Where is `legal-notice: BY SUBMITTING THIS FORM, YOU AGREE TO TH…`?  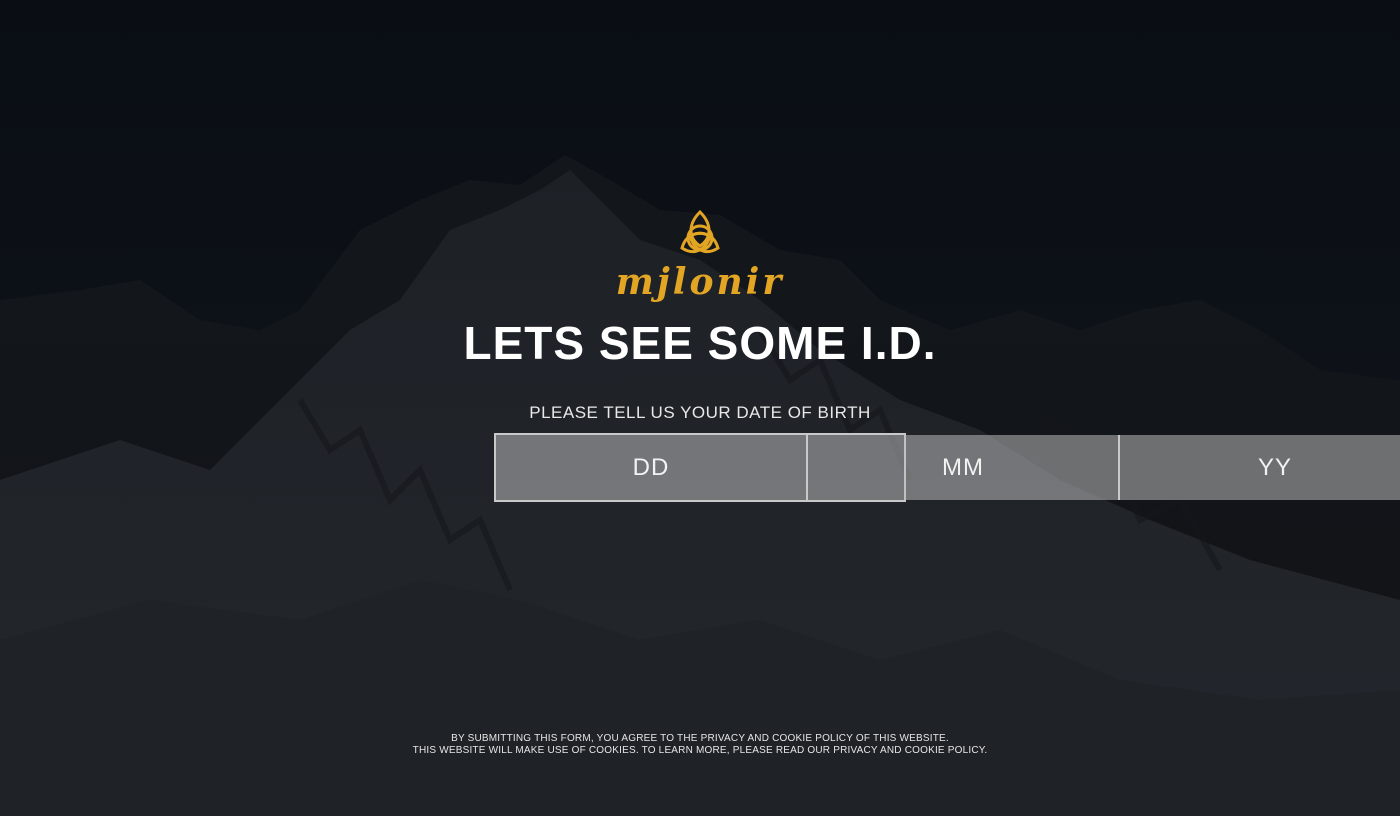 legal-notice: BY SUBMITTING THIS FORM, YOU AGREE TO TH… is located at coordinates (700, 745).